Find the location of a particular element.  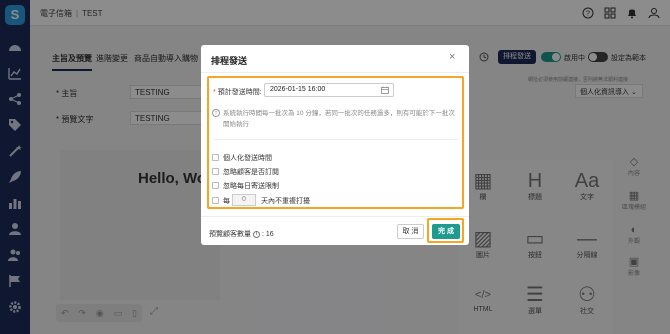

personalized-time-label: 個人化發送時間 is located at coordinates (247, 158).